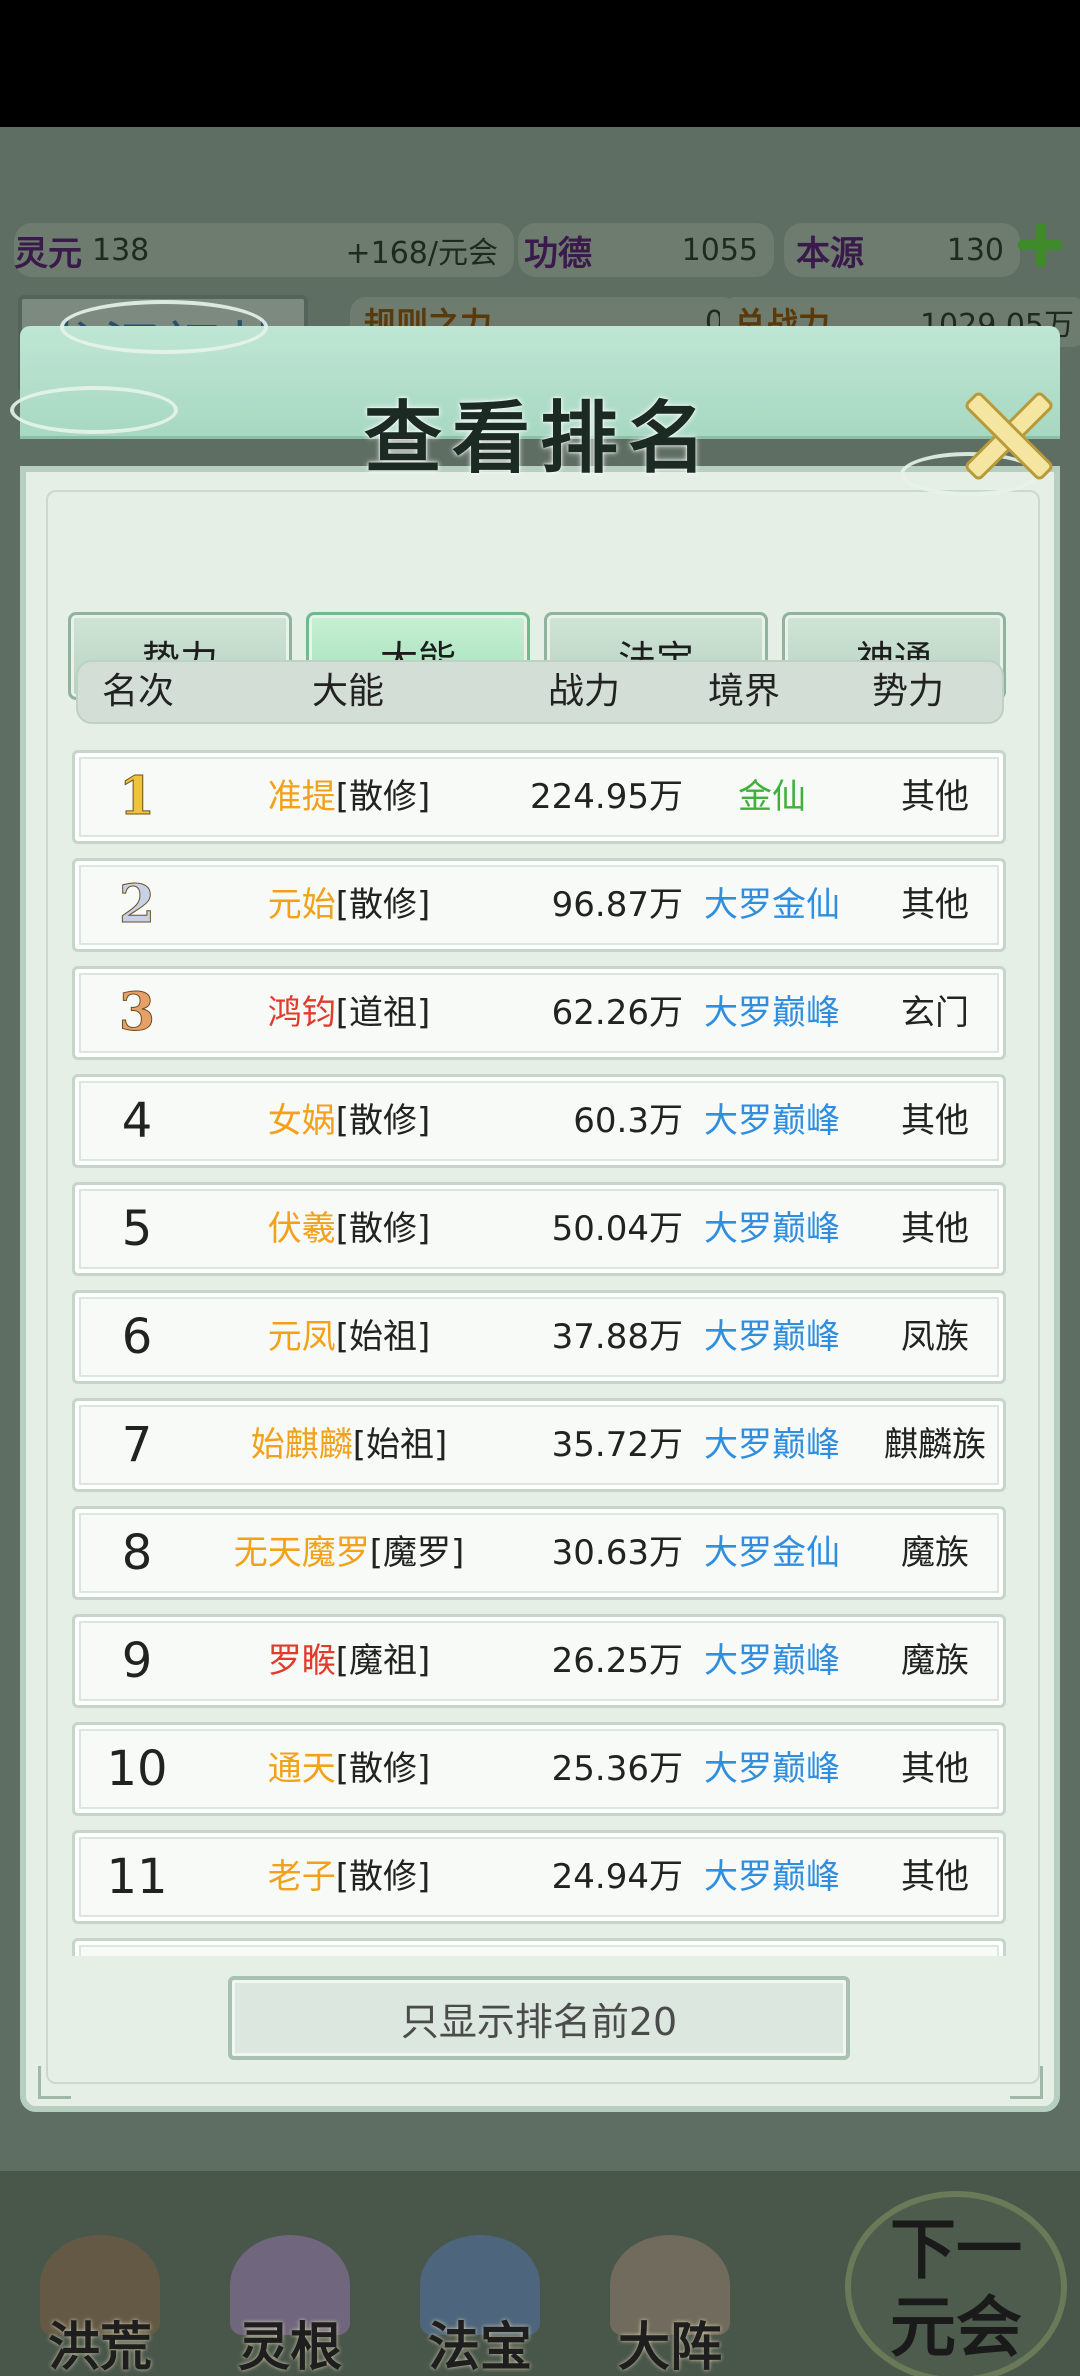 The image size is (1080, 2376). Describe the element at coordinates (349, 905) in the screenshot. I see `daneng-name: 元始[散修]` at that location.